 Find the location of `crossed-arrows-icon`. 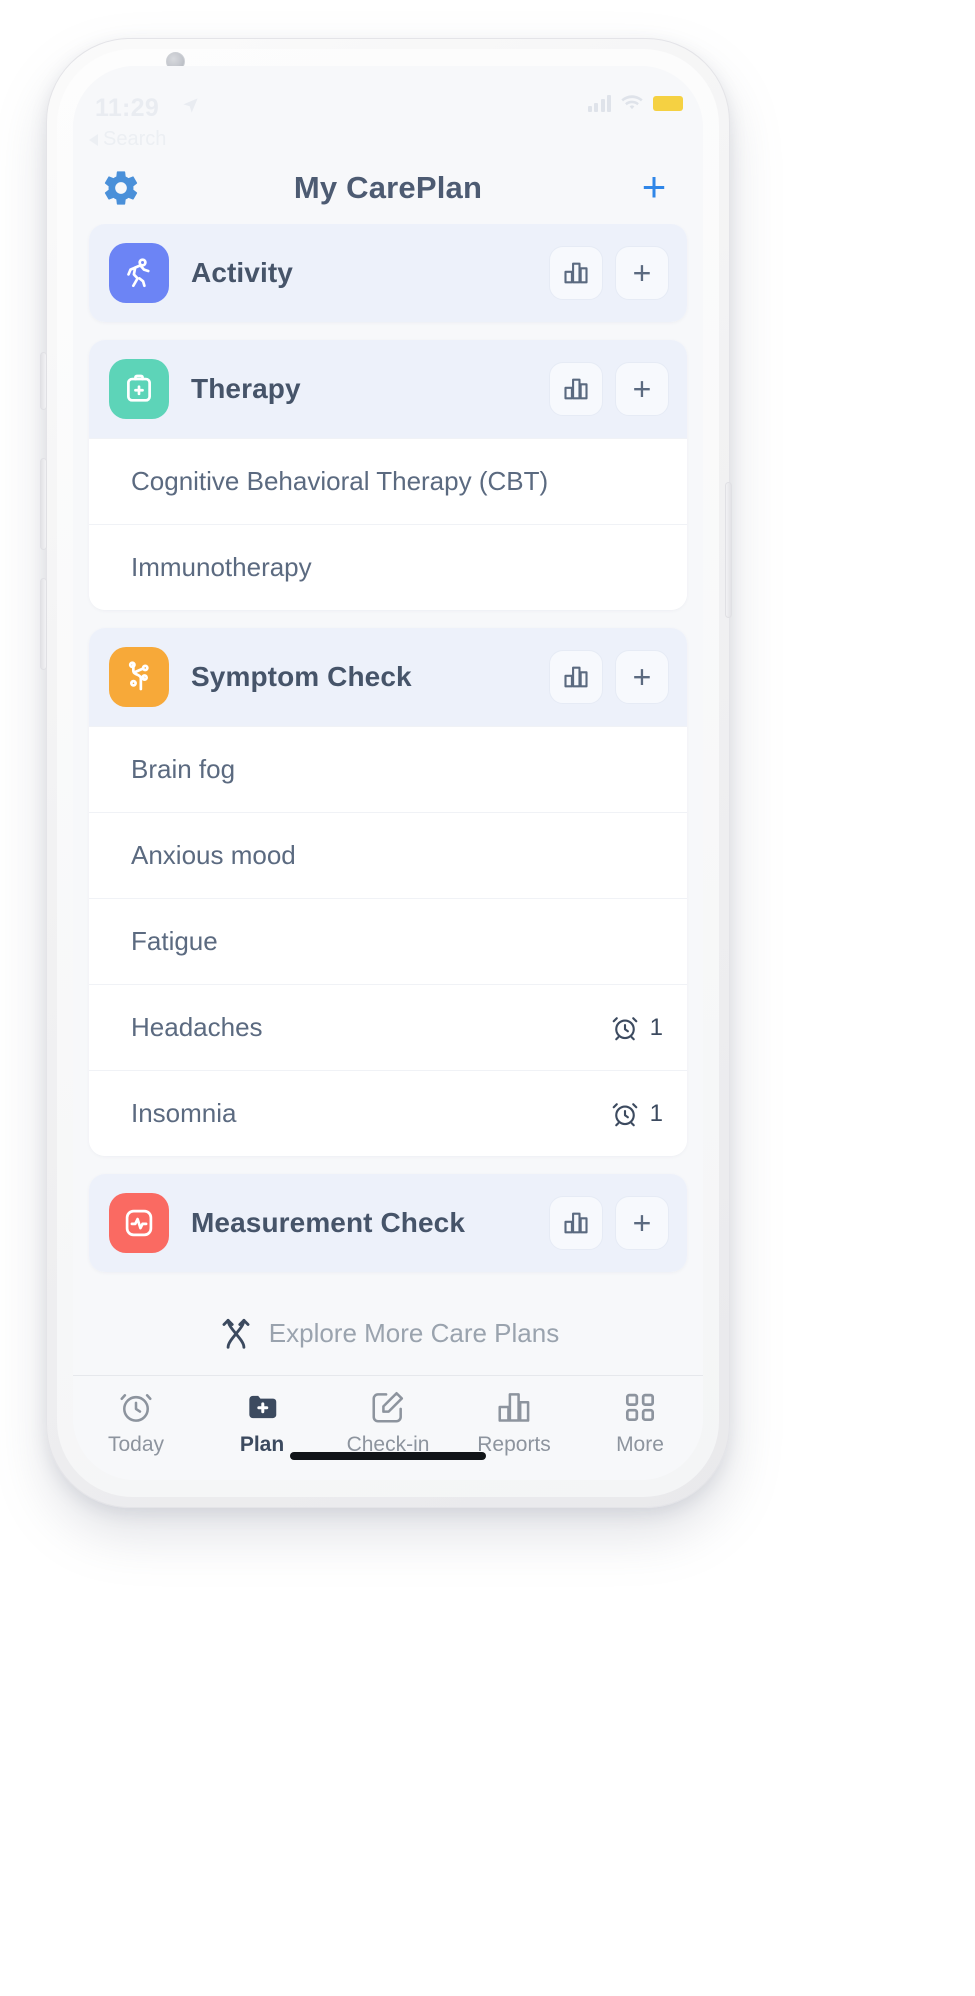

crossed-arrows-icon is located at coordinates (236, 1333).